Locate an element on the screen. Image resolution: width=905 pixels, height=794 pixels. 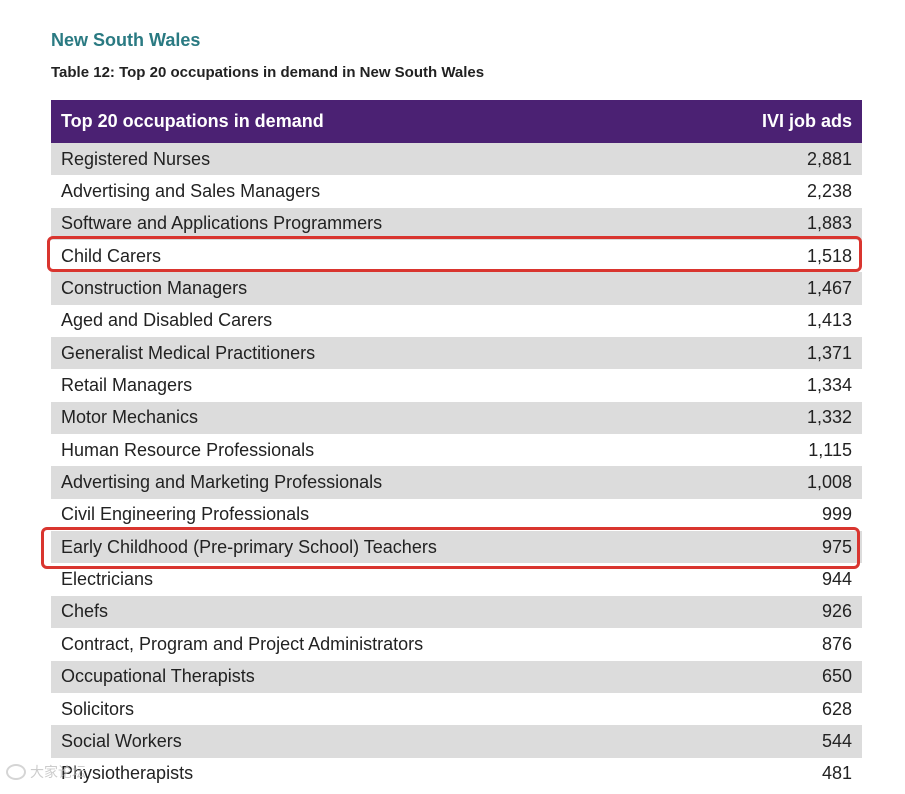
table-row: Civil Engineering Professionals 999 is located at coordinates (456, 515).